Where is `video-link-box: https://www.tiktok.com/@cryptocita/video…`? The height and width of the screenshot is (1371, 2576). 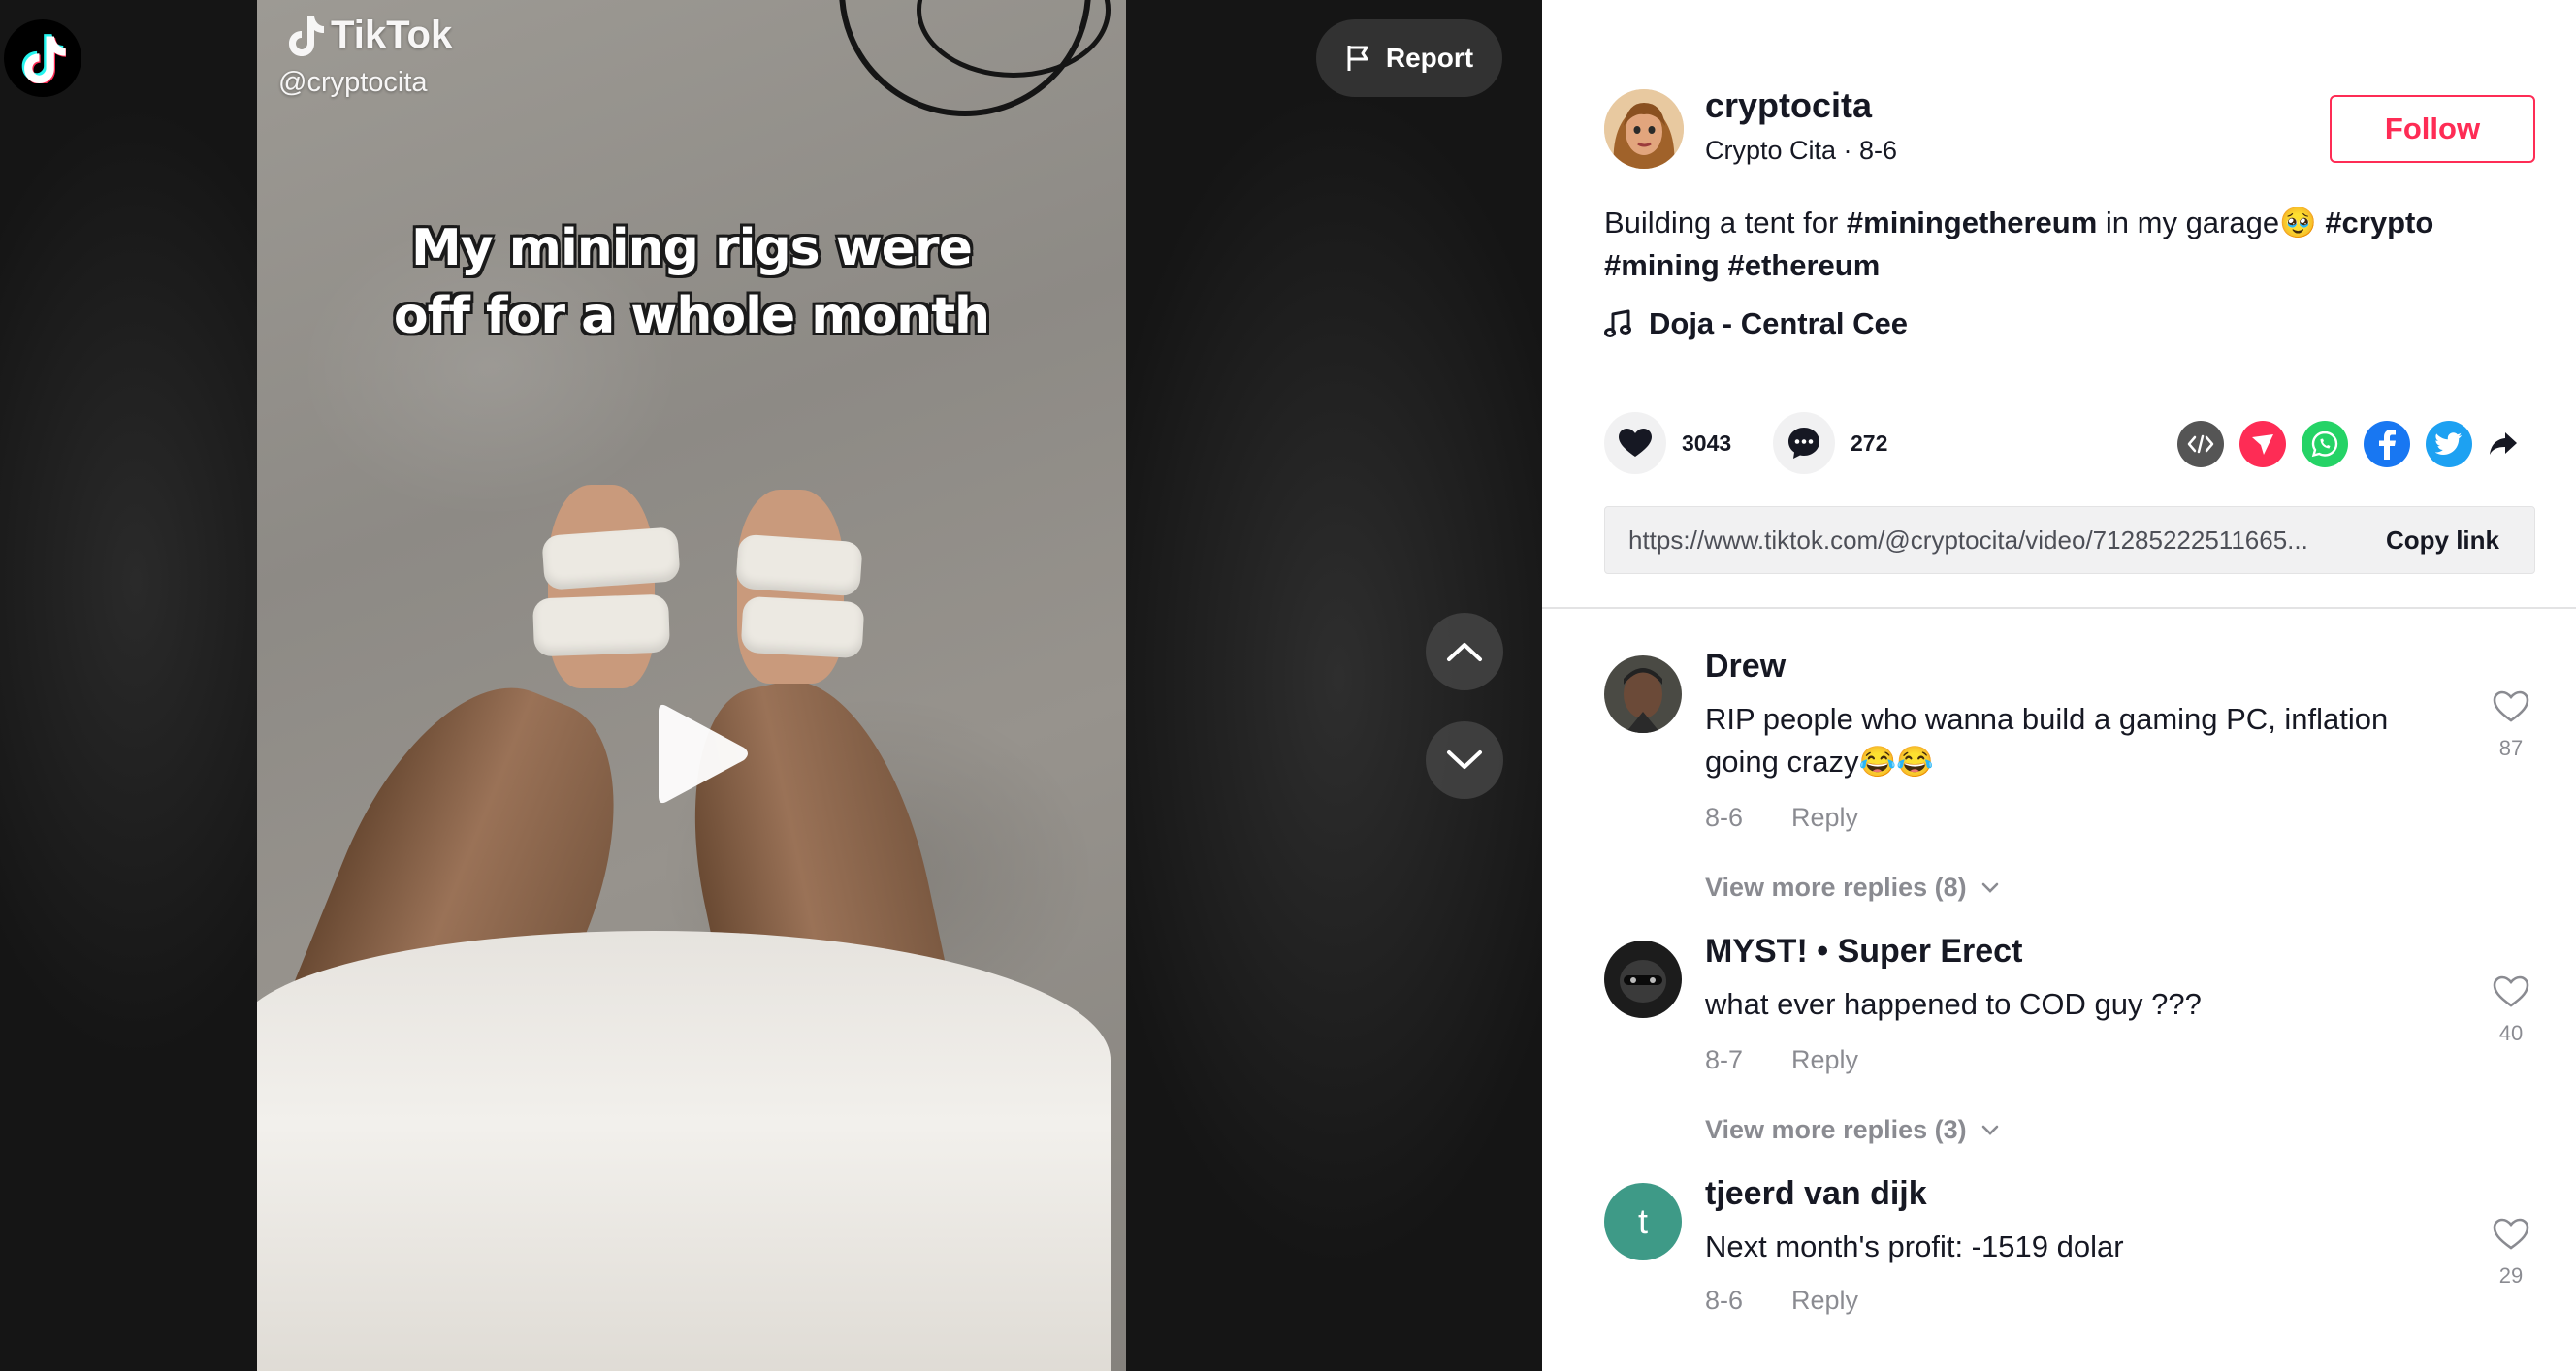
video-link-box: https://www.tiktok.com/@cryptocita/video… is located at coordinates (2069, 540).